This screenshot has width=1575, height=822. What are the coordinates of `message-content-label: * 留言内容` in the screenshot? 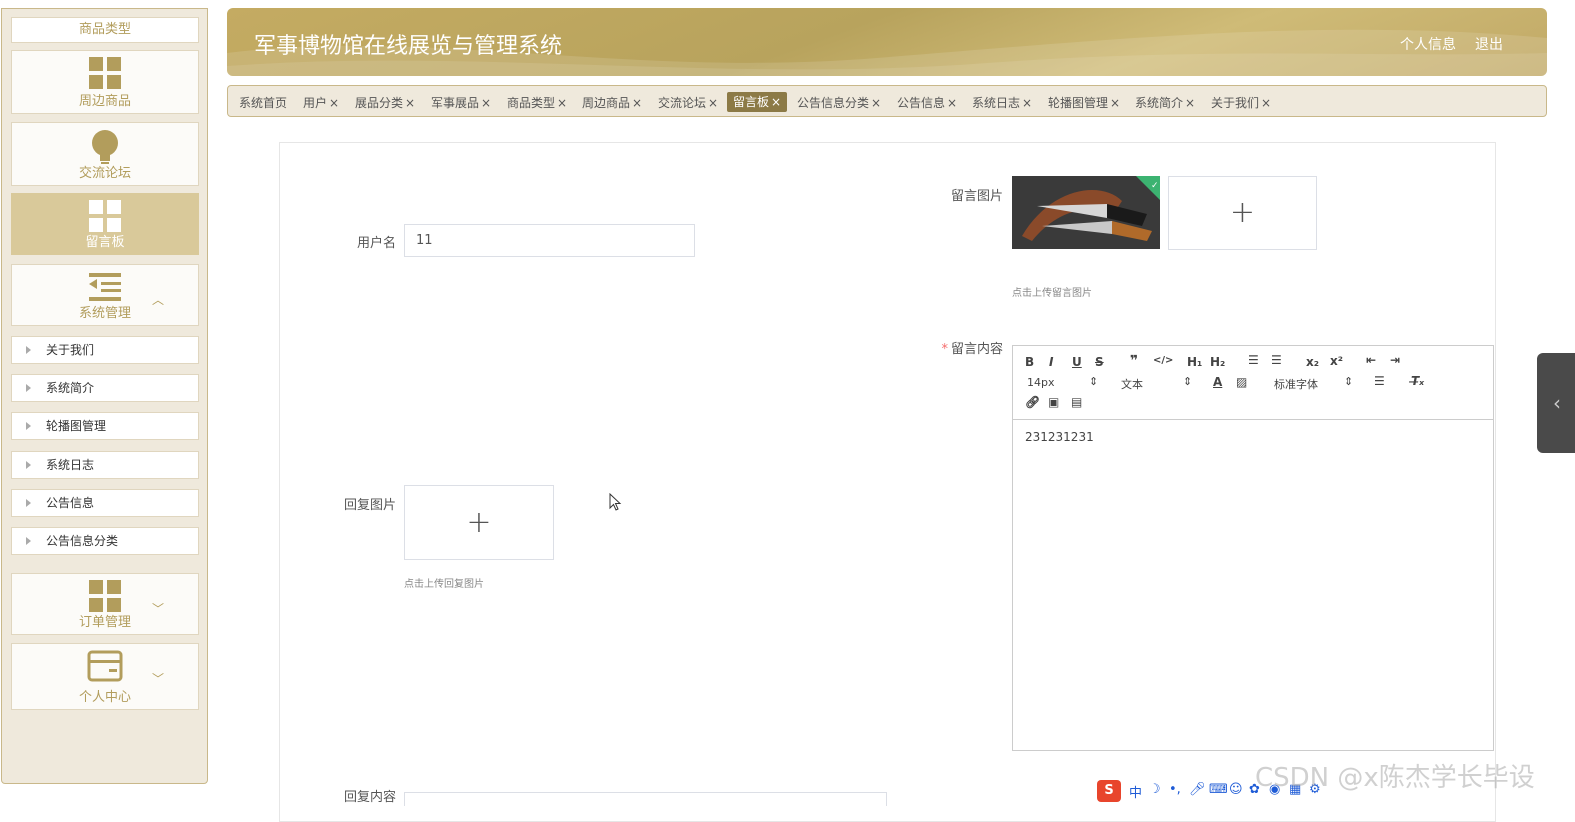 It's located at (972, 349).